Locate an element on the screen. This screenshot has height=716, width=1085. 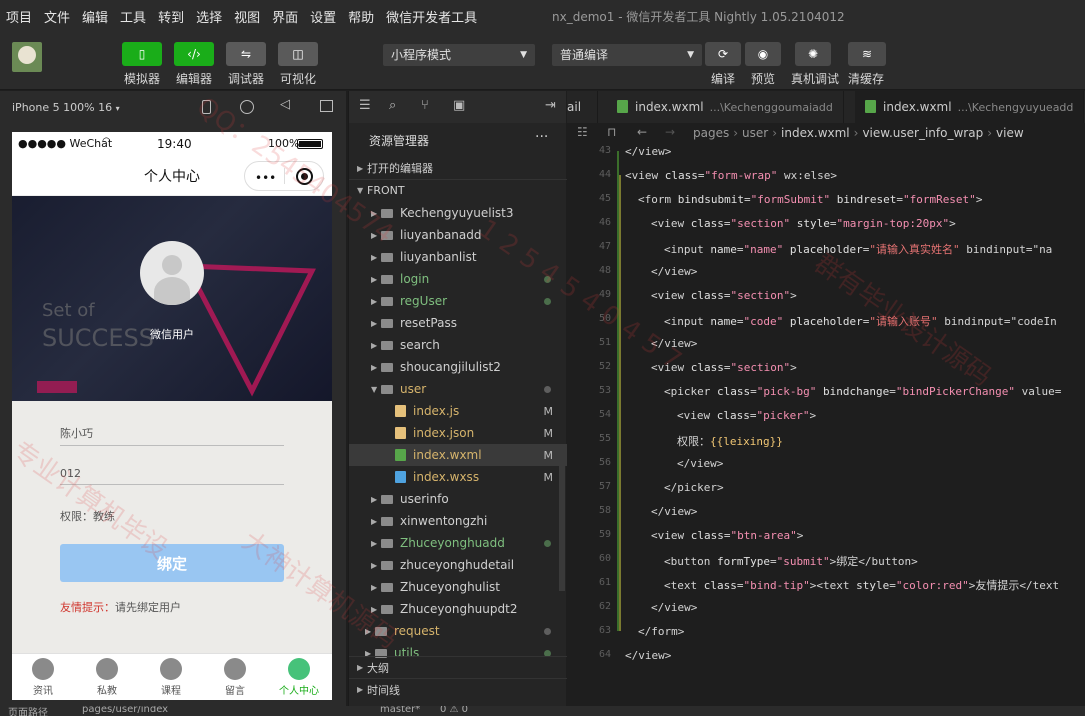
editor-tab: index.wxml ...\Kechengyuyueadd is located at coordinates (970, 107).